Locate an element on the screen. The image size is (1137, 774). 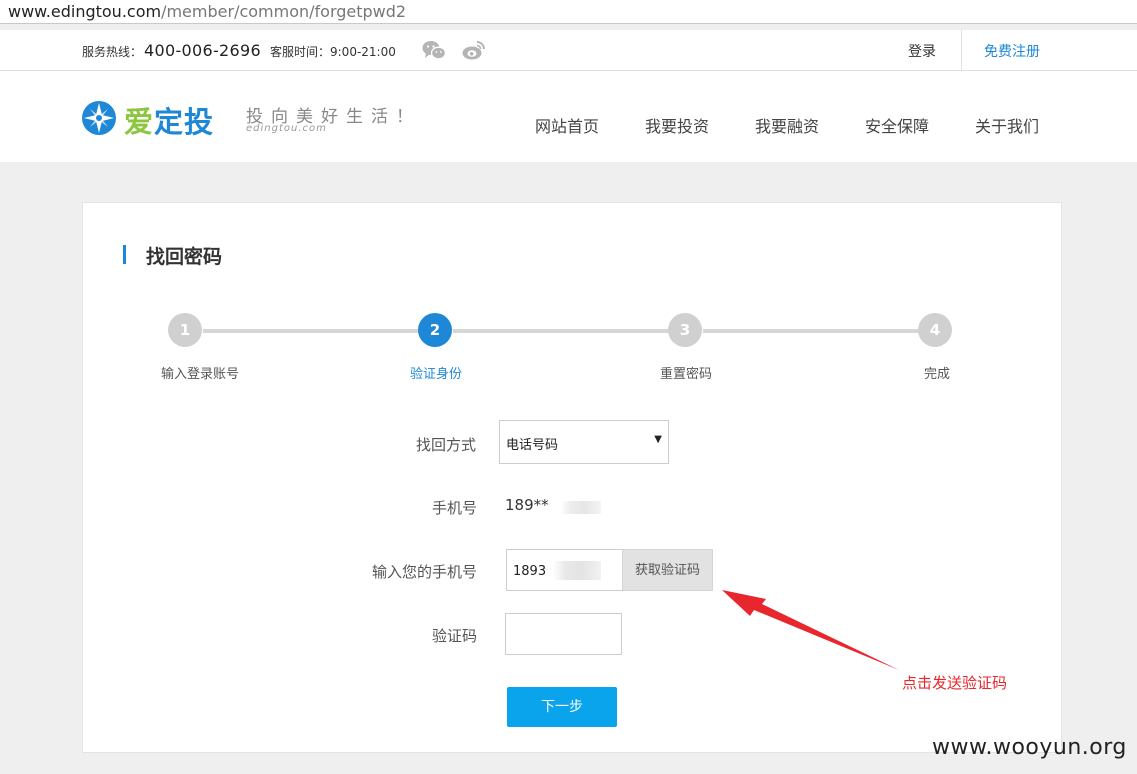
verification-code-input is located at coordinates (563, 634).